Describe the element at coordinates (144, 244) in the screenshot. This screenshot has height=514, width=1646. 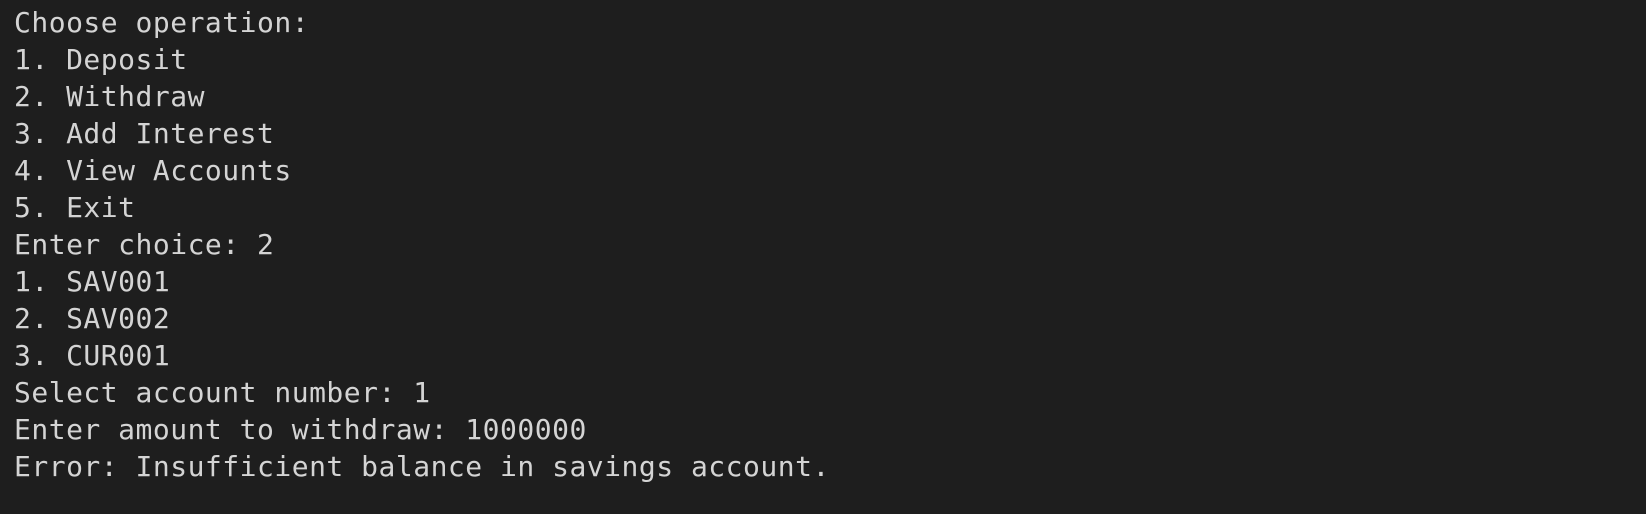
I see `choice-input-line: Enter choice: 2` at that location.